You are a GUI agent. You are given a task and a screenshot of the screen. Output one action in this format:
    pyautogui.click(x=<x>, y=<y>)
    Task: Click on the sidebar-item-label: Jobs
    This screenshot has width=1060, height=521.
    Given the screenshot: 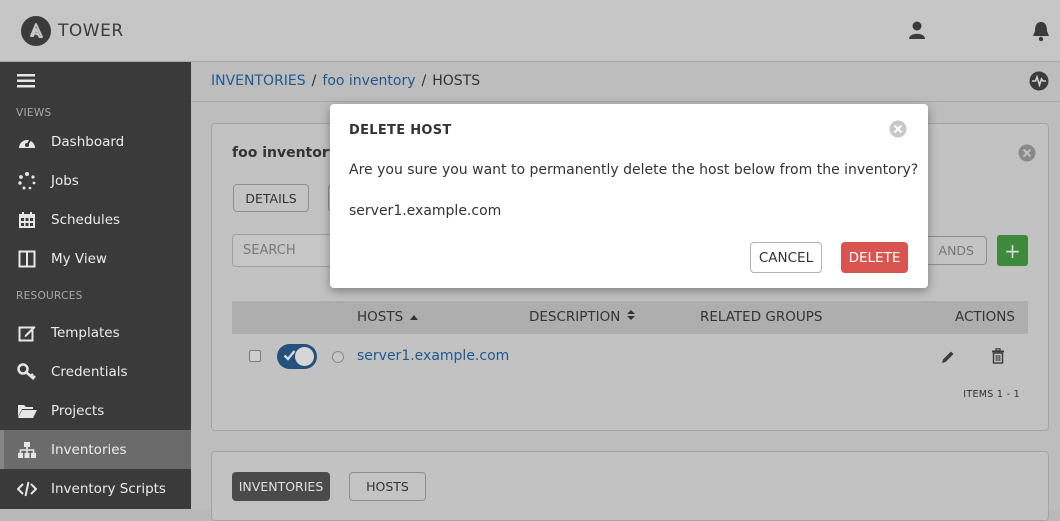 What is the action you would take?
    pyautogui.click(x=65, y=180)
    